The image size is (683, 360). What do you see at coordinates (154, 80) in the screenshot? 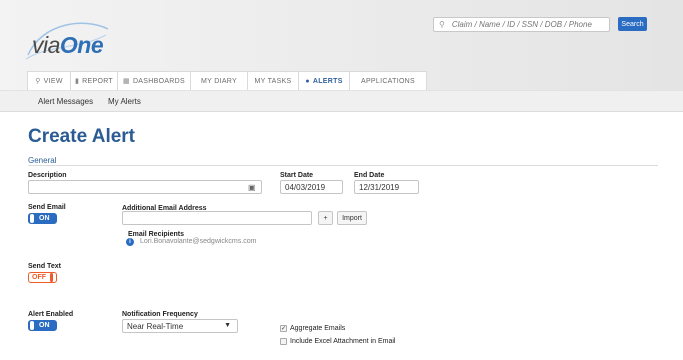
I see `tab-dashboards: ▦ DASHBOARDS` at bounding box center [154, 80].